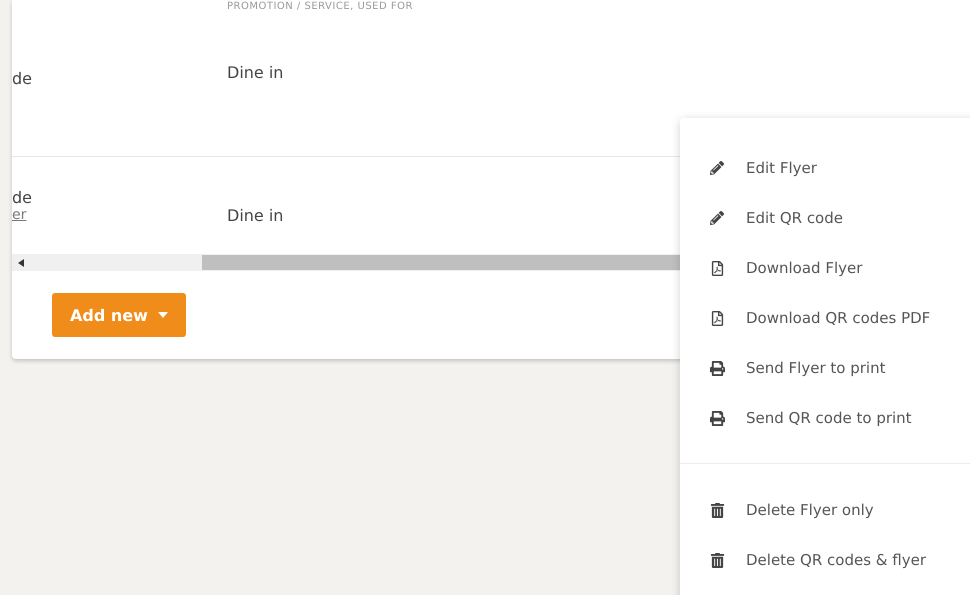 Image resolution: width=970 pixels, height=595 pixels. I want to click on menu-item: Send QR code to print, so click(825, 418).